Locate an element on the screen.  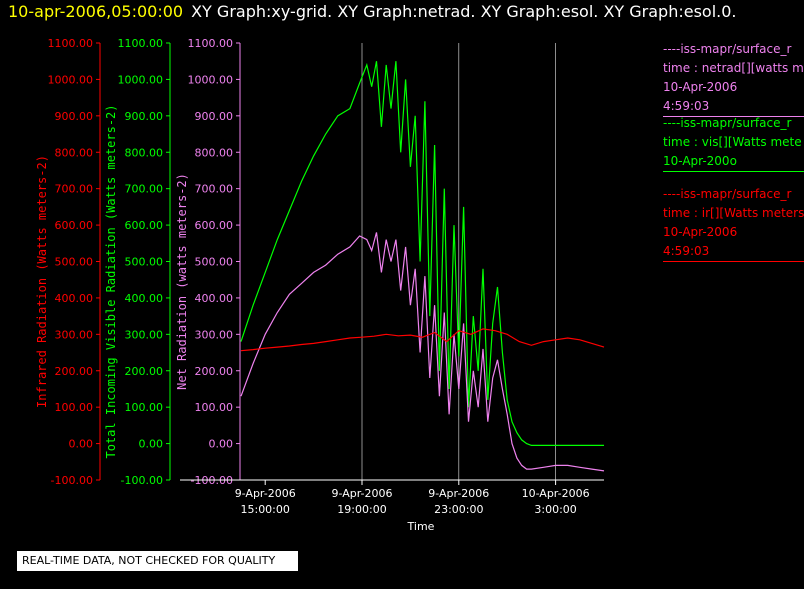
series-infrared-radiation is located at coordinates (422, 340).